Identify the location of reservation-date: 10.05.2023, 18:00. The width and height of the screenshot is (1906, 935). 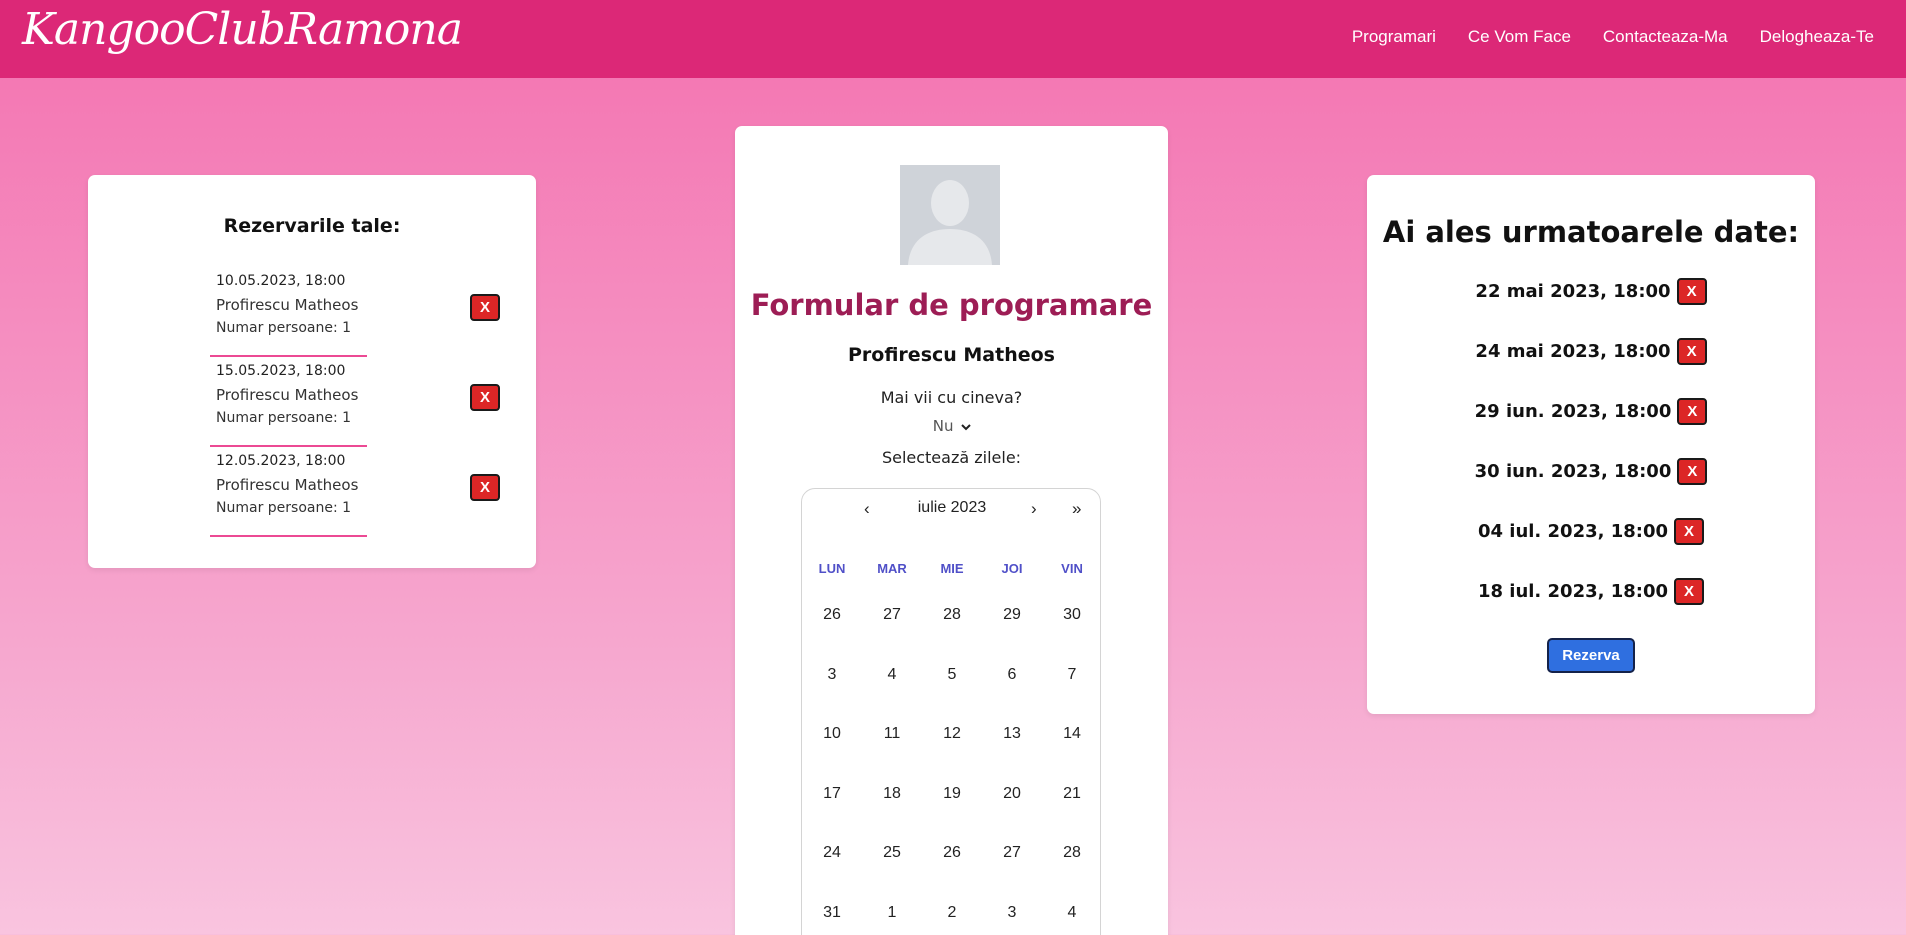
(281, 281).